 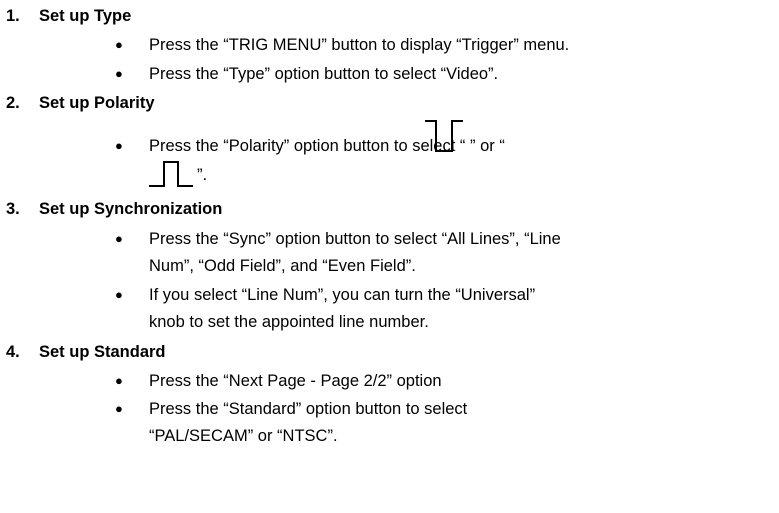 What do you see at coordinates (202, 175) in the screenshot?
I see `list-item-text: ”.` at bounding box center [202, 175].